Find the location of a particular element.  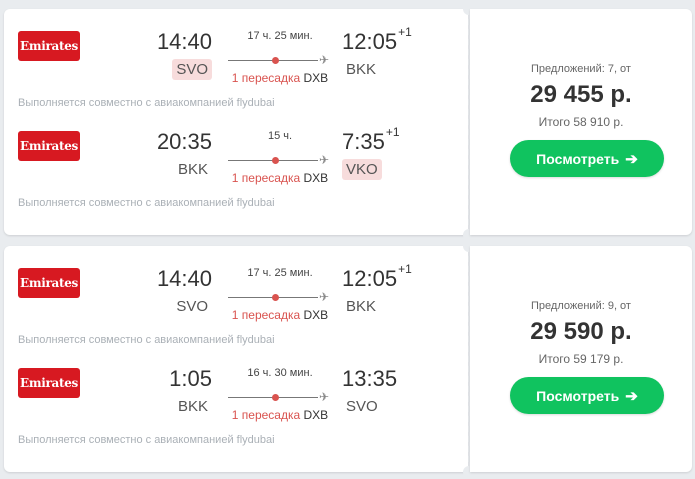

arrival-airport: VKO is located at coordinates (362, 169).